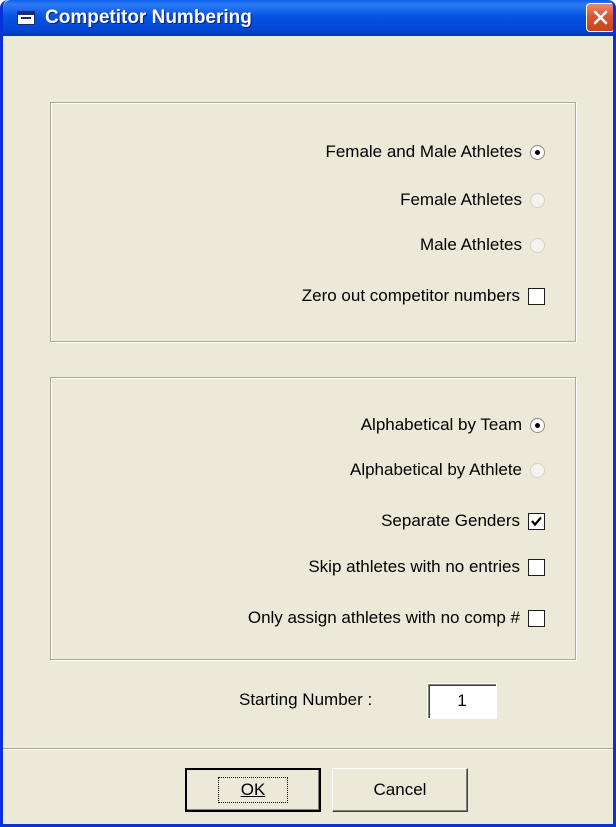 The height and width of the screenshot is (827, 616). I want to click on skip-no-entries-checkbox, so click(536, 567).